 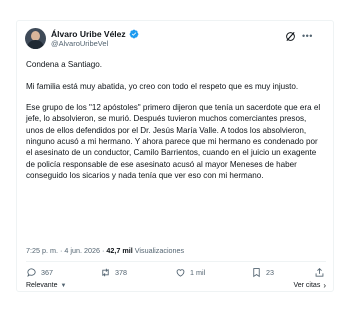 I want to click on view-quotes-label: Ver citas, so click(x=307, y=285).